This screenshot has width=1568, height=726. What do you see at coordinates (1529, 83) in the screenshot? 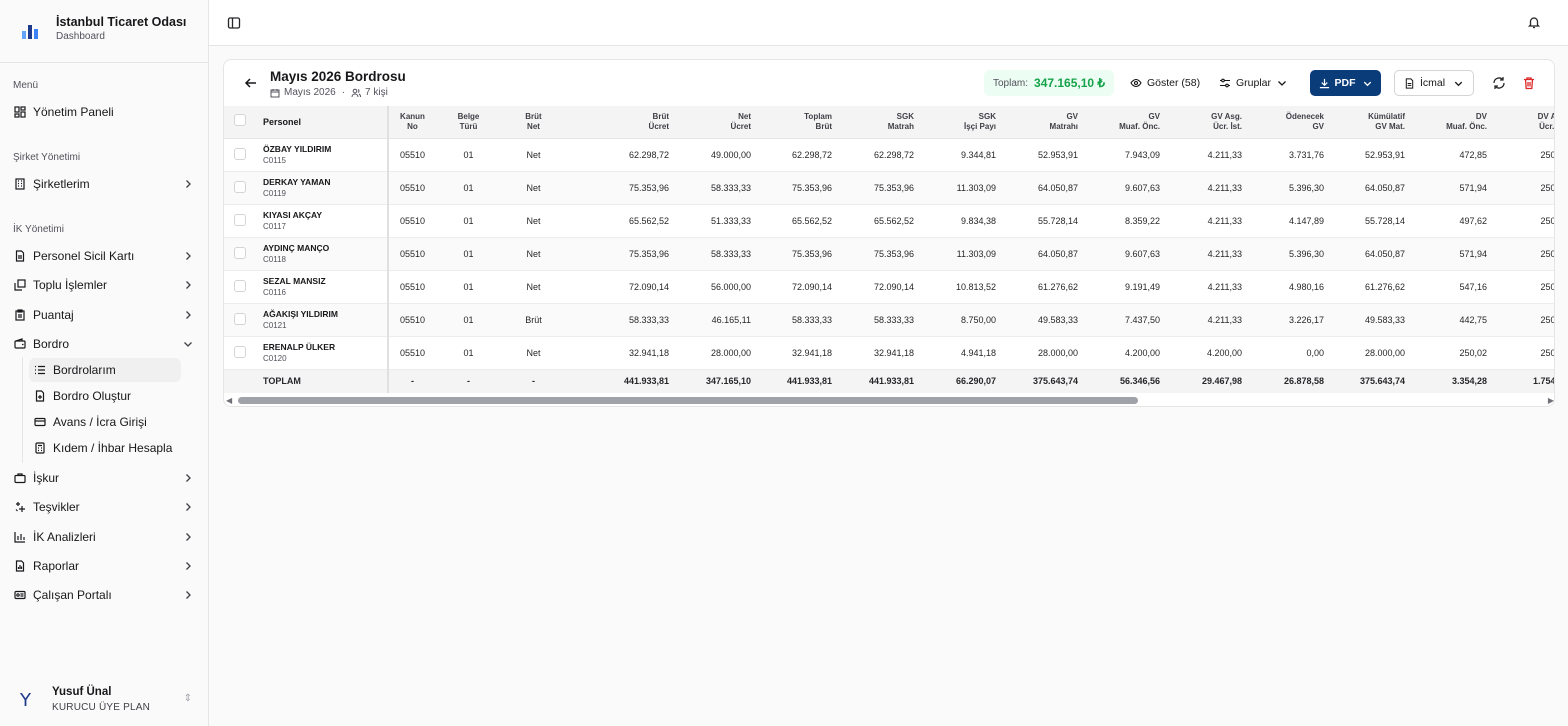
I see `trash-icon` at bounding box center [1529, 83].